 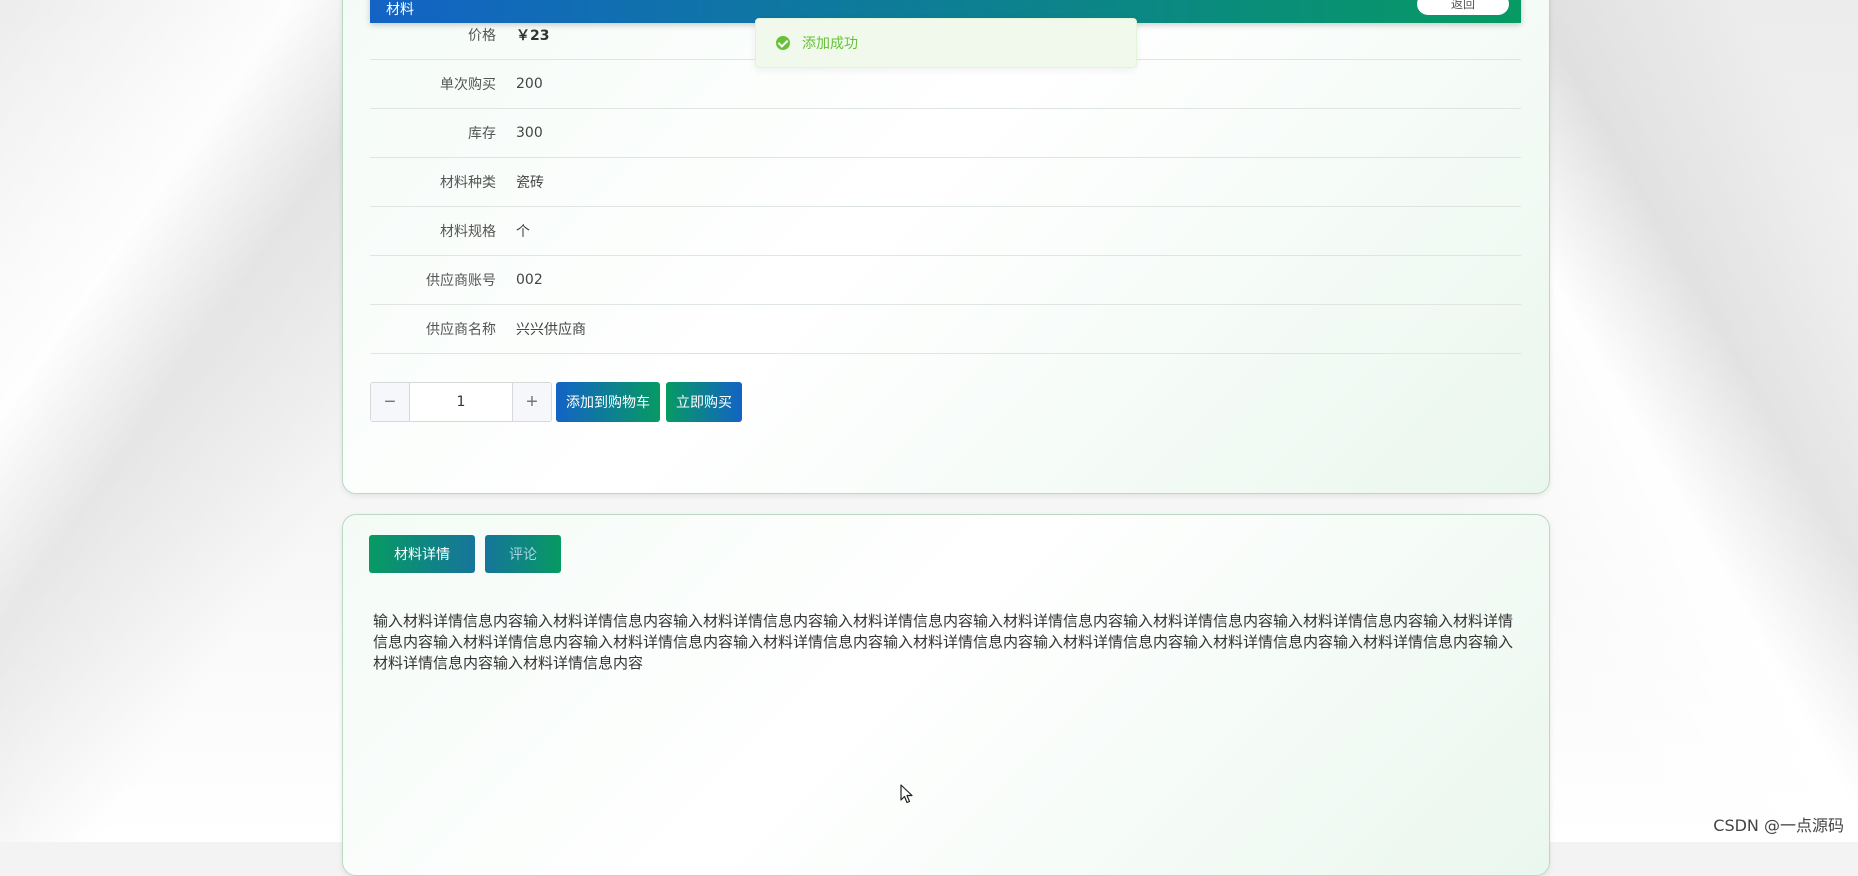 What do you see at coordinates (529, 133) in the screenshot?
I see `info-value: 300` at bounding box center [529, 133].